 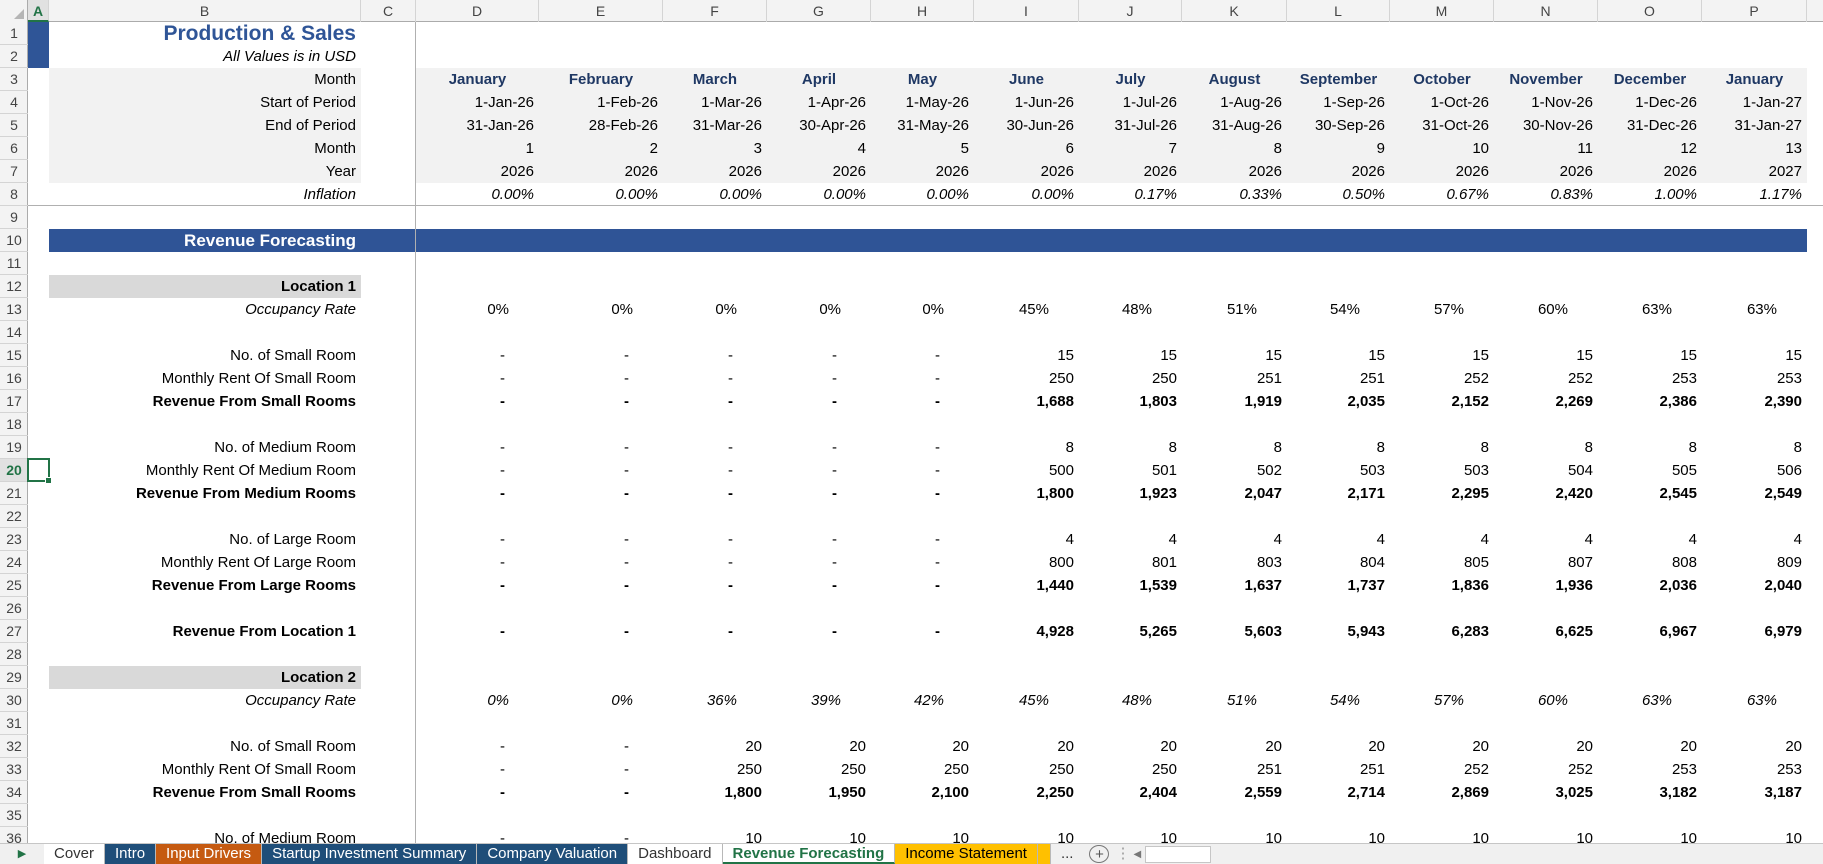 What do you see at coordinates (22, 854) in the screenshot?
I see `sheet-scroll-right-icon: ▶` at bounding box center [22, 854].